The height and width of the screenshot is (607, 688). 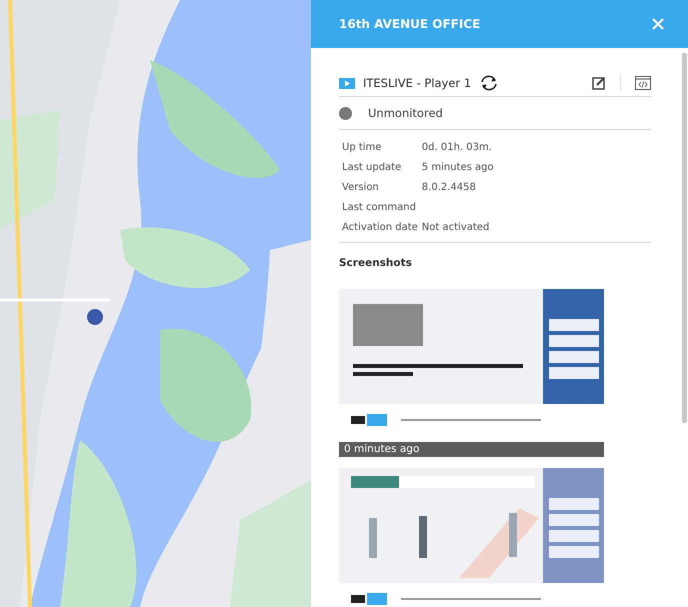 What do you see at coordinates (471, 449) in the screenshot?
I see `screenshot-caption: 0 minutes ago` at bounding box center [471, 449].